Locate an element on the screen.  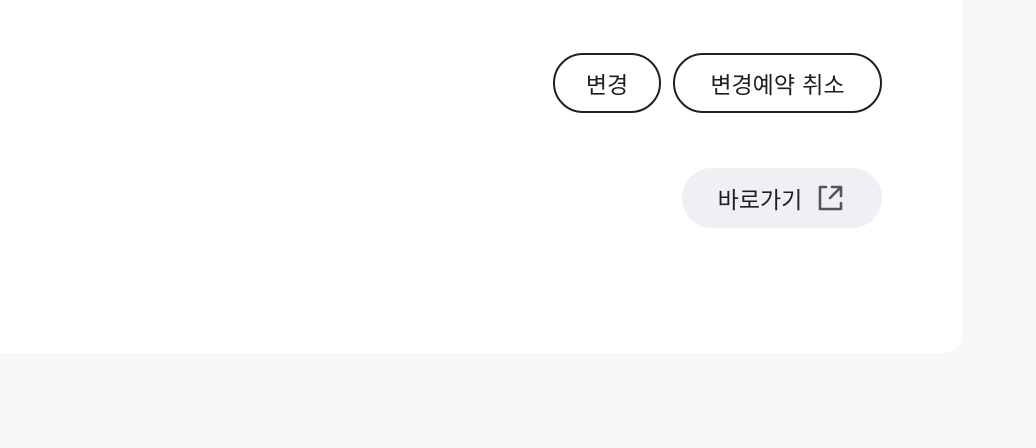
change-button: 변경 is located at coordinates (607, 83).